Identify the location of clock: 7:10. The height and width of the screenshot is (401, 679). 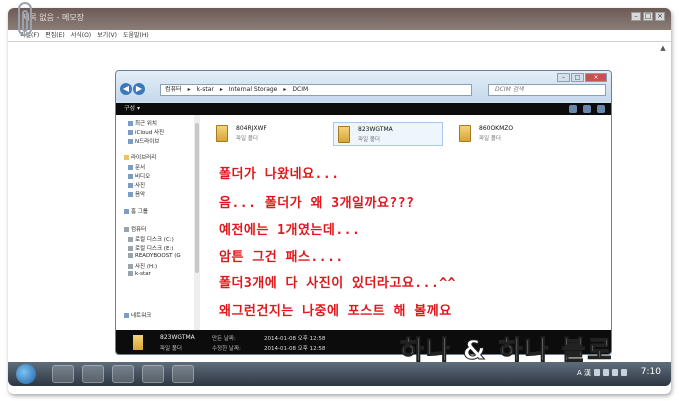
(651, 372).